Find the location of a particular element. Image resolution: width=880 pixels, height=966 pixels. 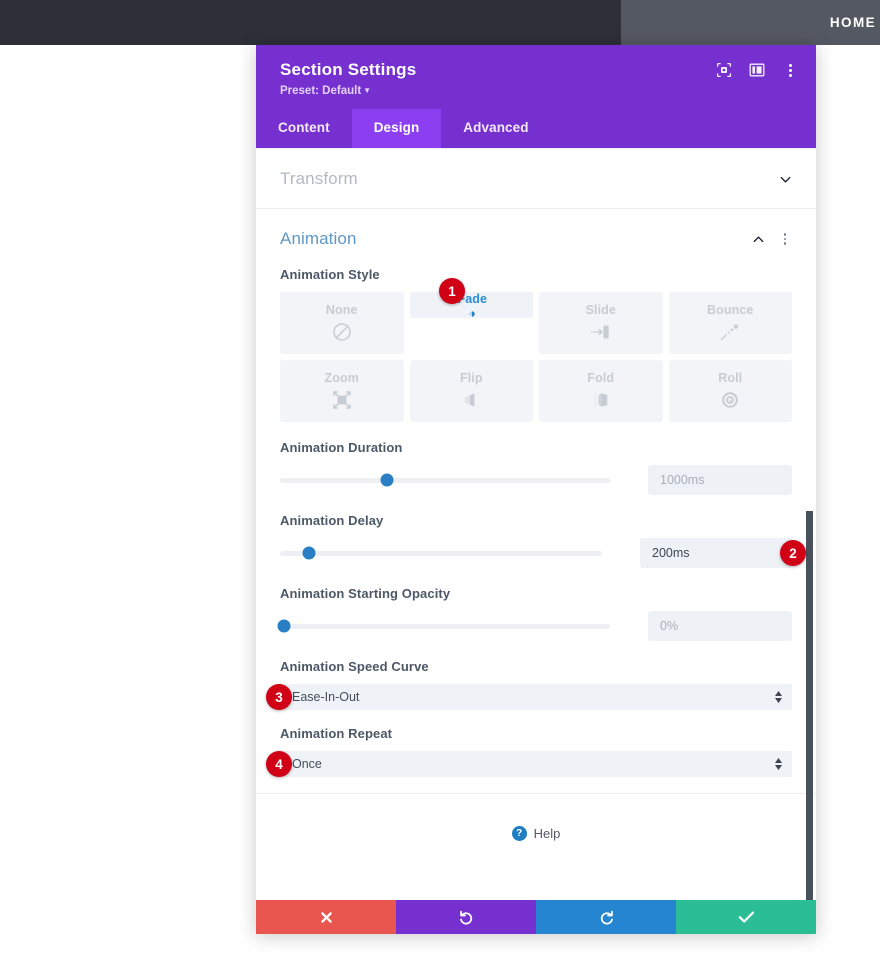

help-link: ? Help is located at coordinates (536, 834).